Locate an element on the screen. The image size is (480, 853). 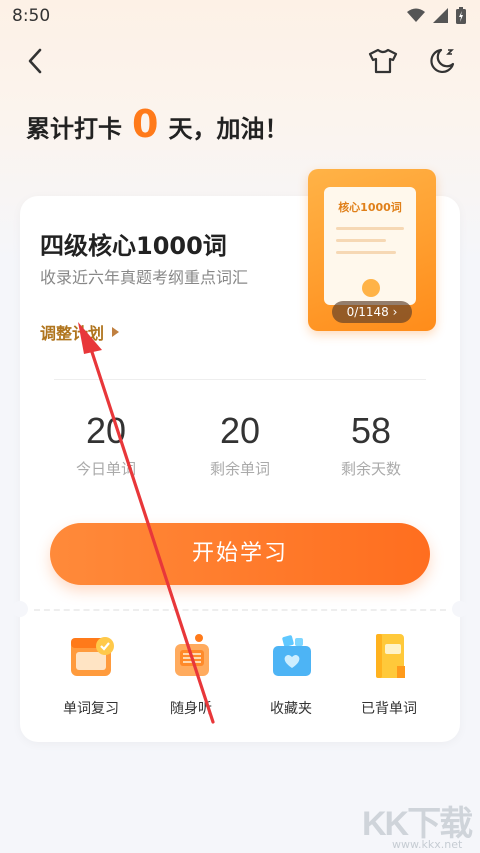
tool-label: 单词复习 is located at coordinates (91, 709).